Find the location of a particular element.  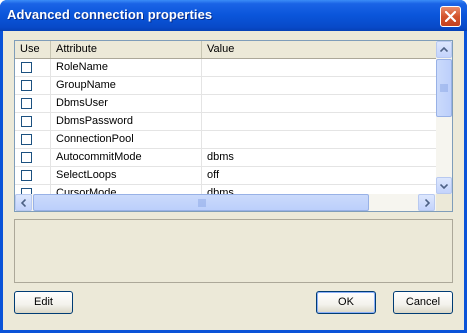

chevron-up-icon is located at coordinates (444, 49).